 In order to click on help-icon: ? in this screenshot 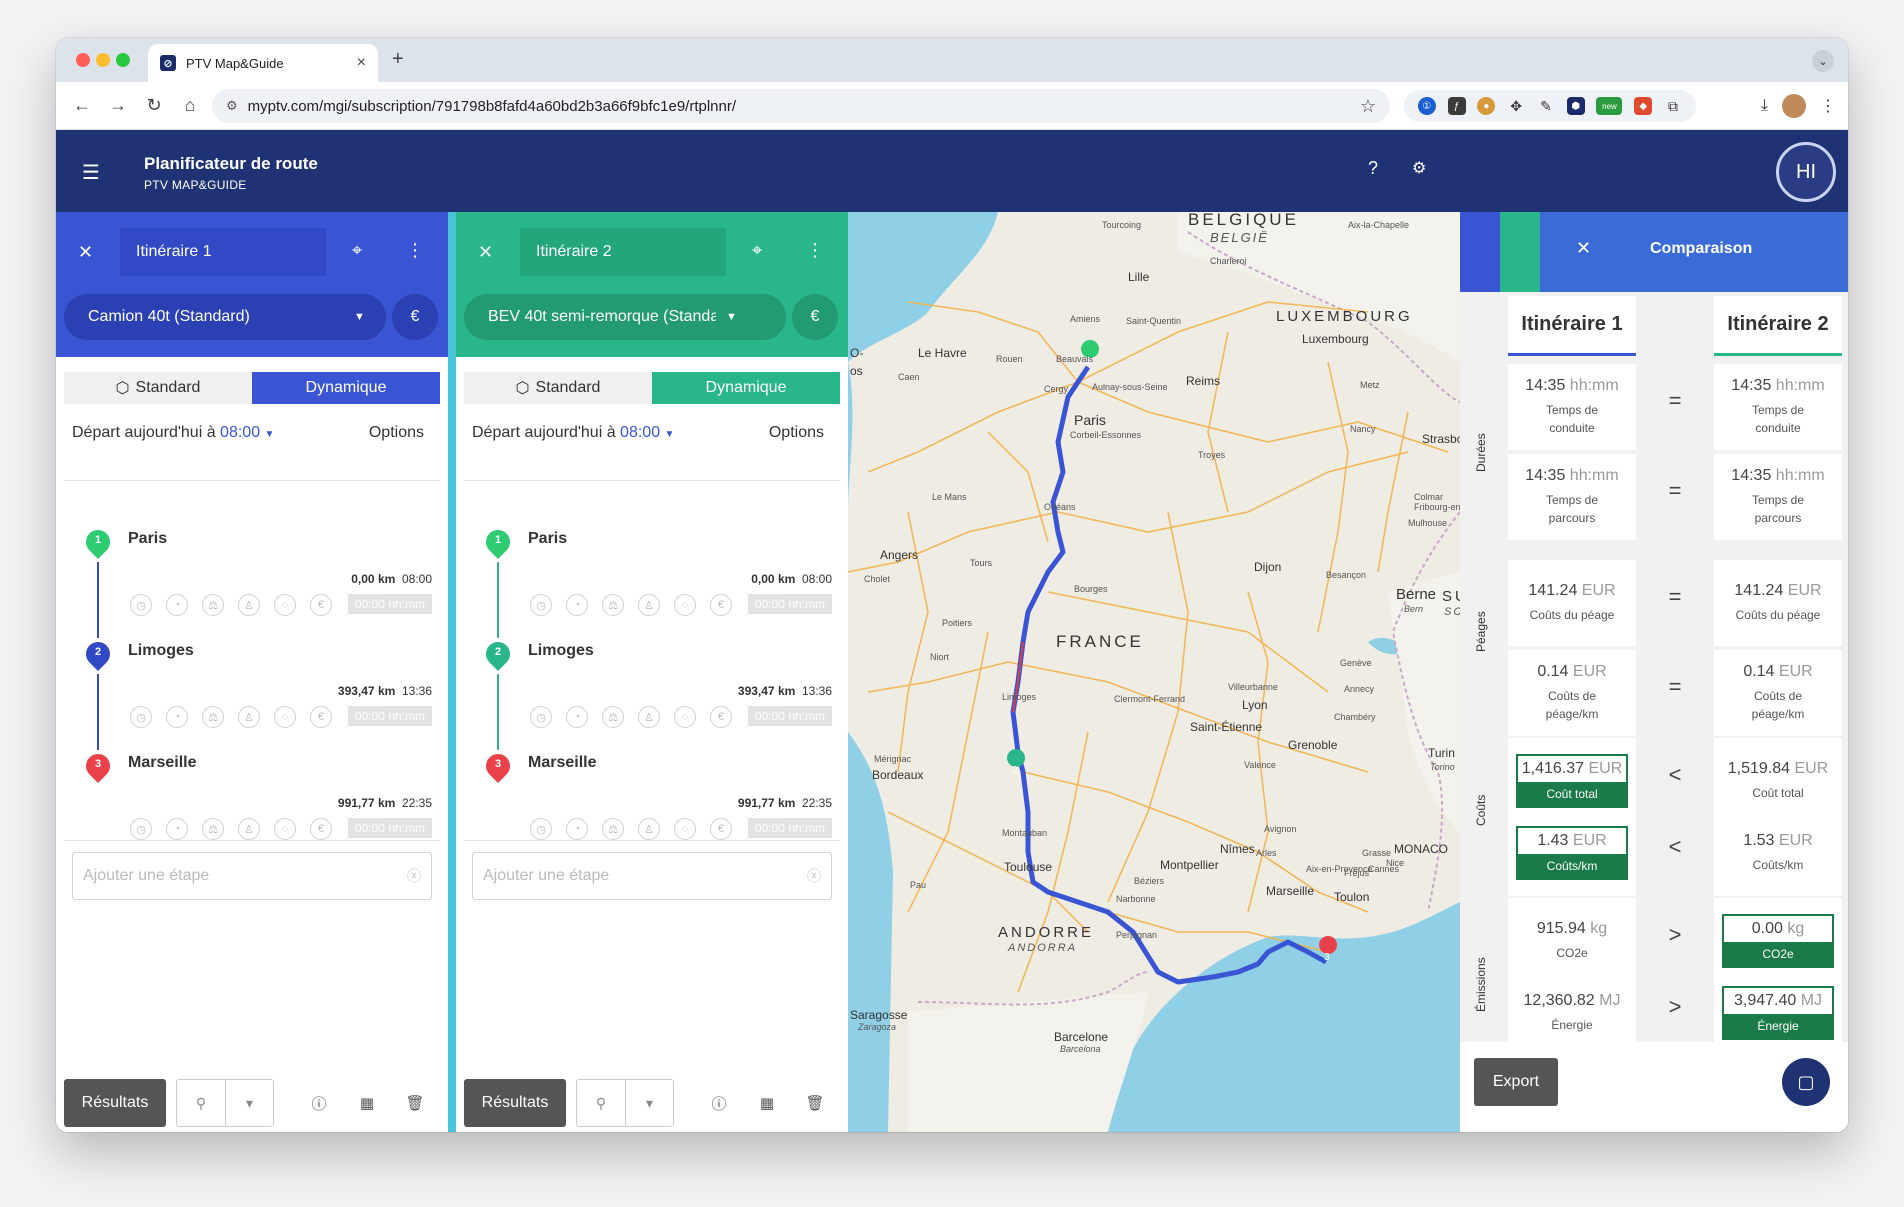, I will do `click(1373, 168)`.